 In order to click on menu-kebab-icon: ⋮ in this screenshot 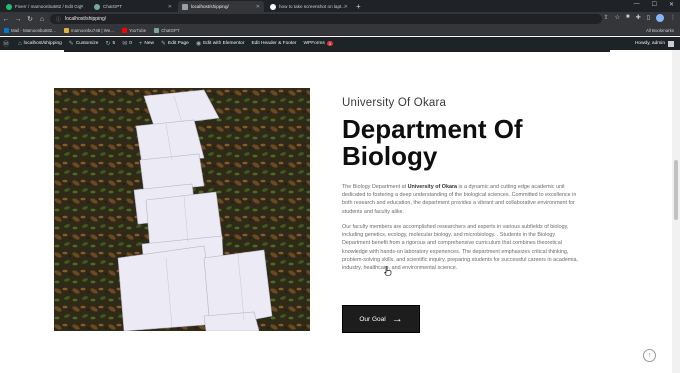, I will do `click(673, 18)`.